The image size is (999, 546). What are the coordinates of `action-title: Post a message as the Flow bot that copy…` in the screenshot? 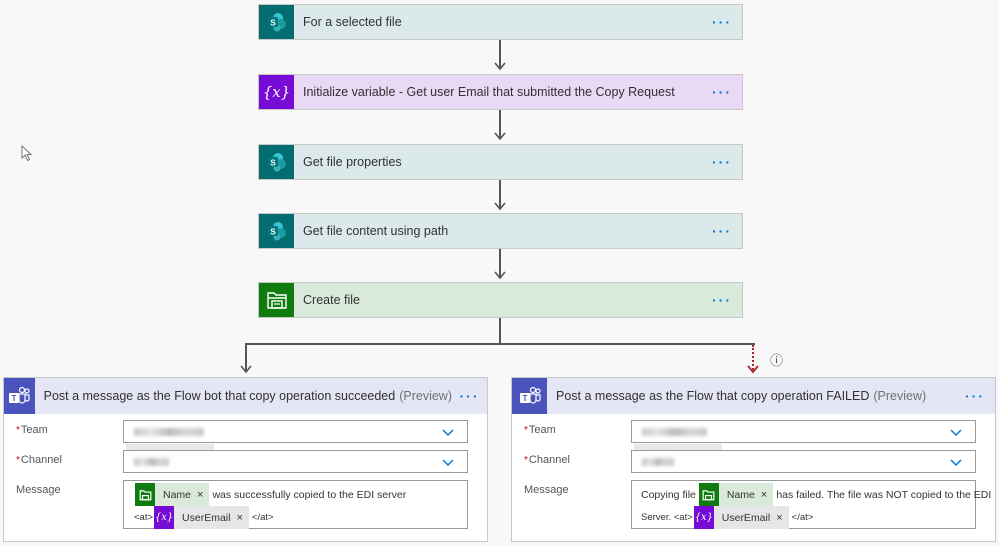 It's located at (243, 396).